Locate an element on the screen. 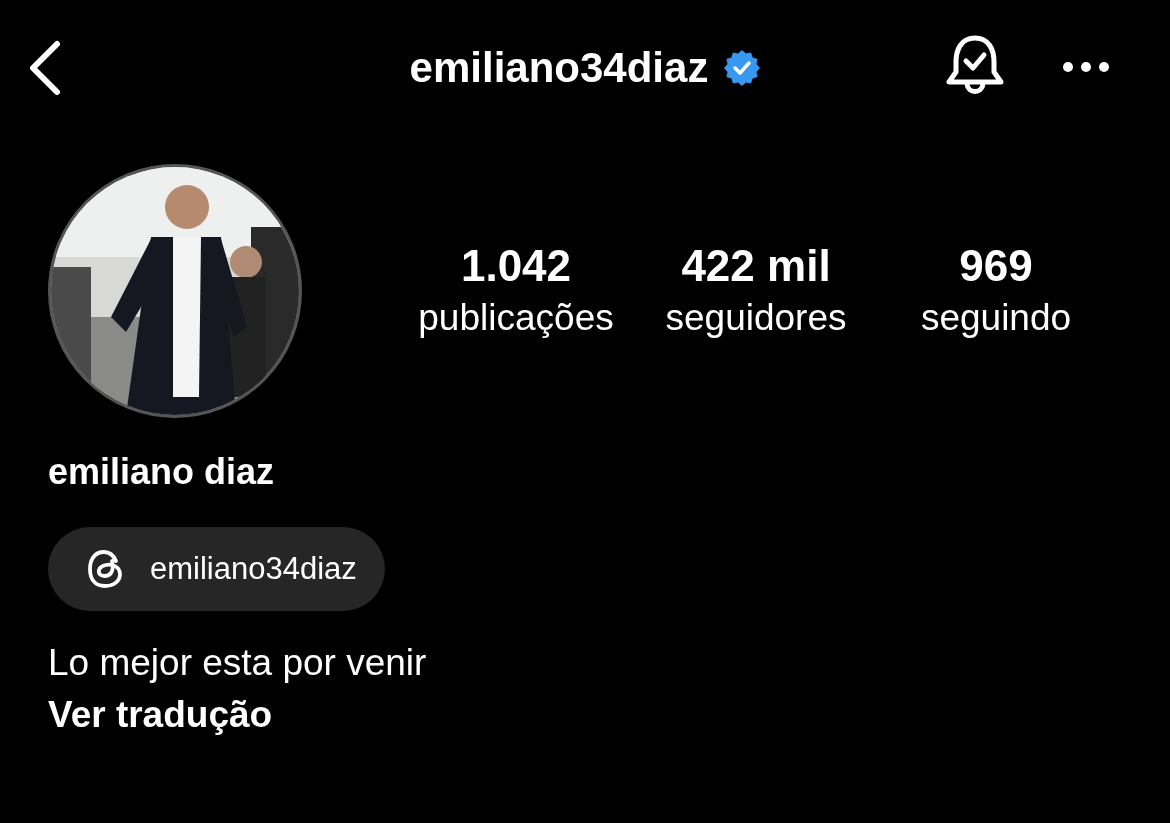  threads-badge-button: emiliano34diaz is located at coordinates (216, 569).